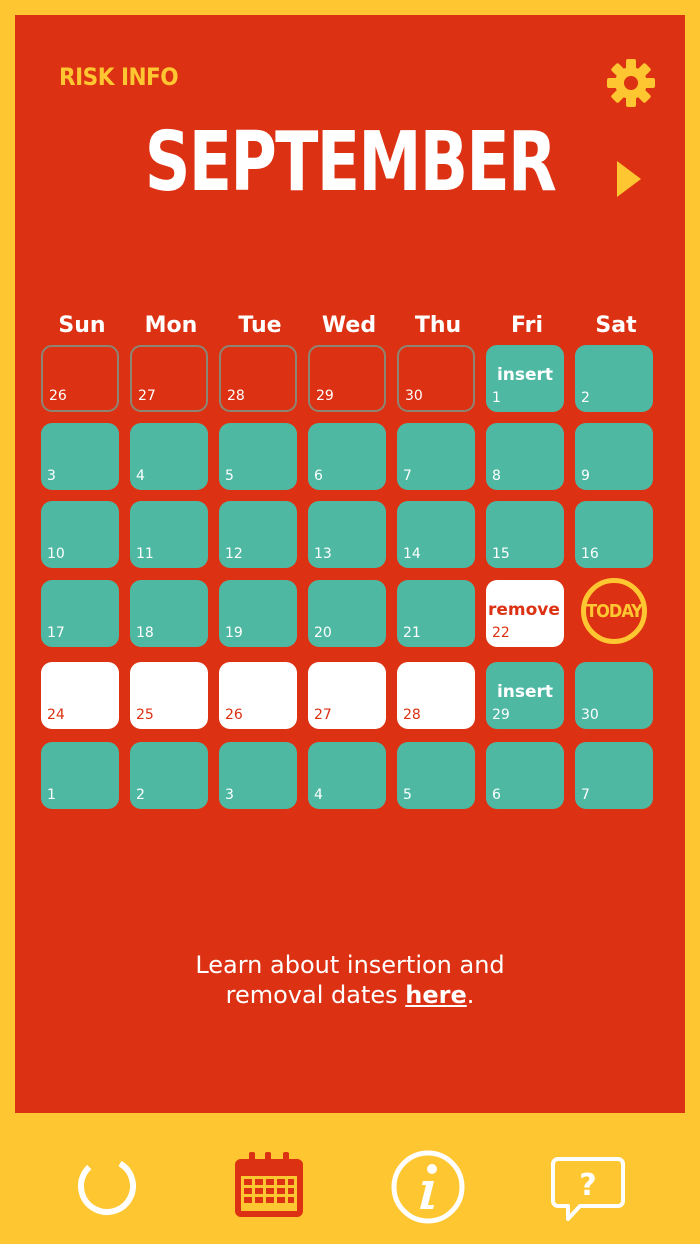 The image size is (700, 1244). I want to click on day-cell: 18, so click(169, 613).